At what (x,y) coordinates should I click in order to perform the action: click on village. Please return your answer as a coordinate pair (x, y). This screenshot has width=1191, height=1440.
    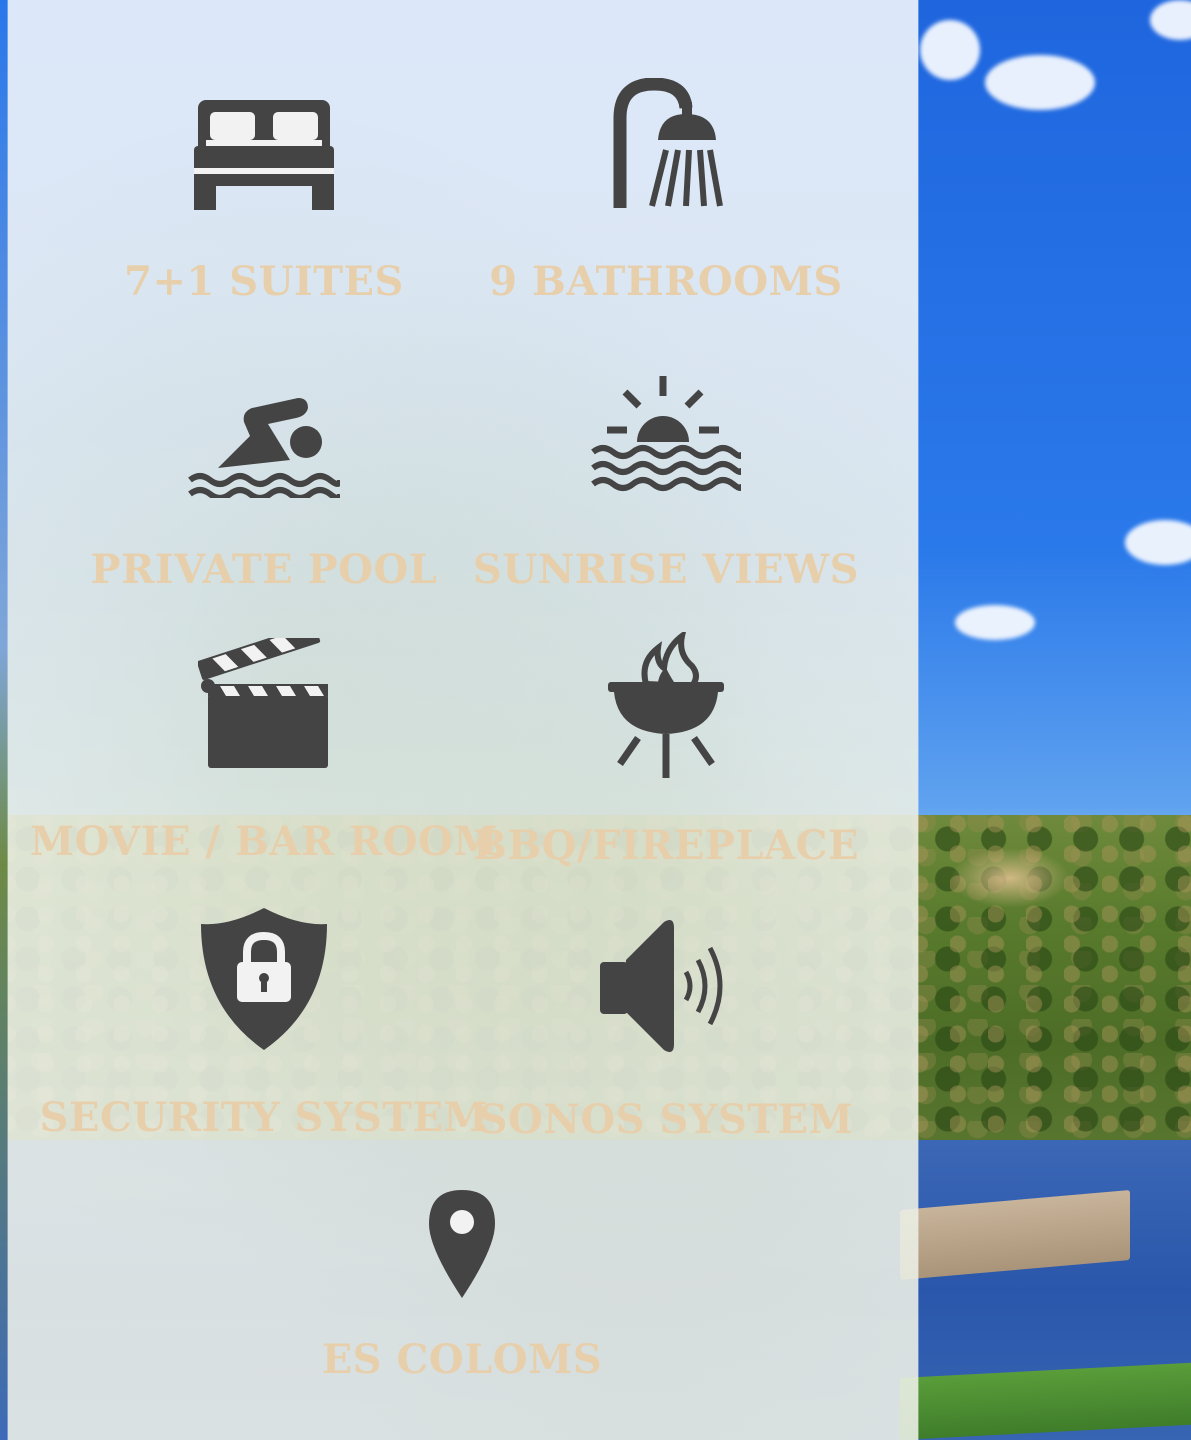
    Looking at the image, I should click on (1010, 878).